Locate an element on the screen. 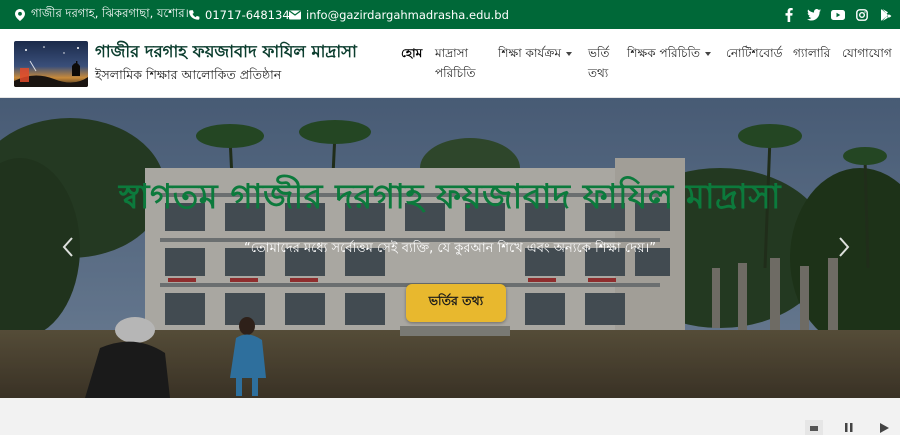 The image size is (900, 435). content-section-top is located at coordinates (450, 416).